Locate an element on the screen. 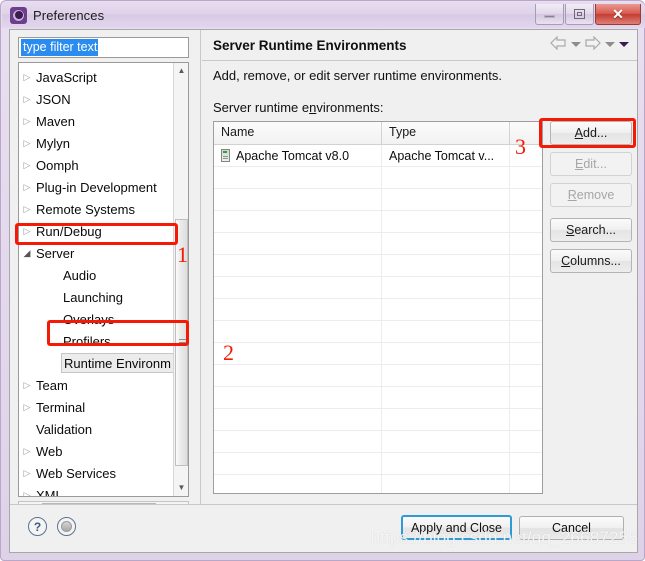 This screenshot has width=645, height=561. minimize-button is located at coordinates (549, 14).